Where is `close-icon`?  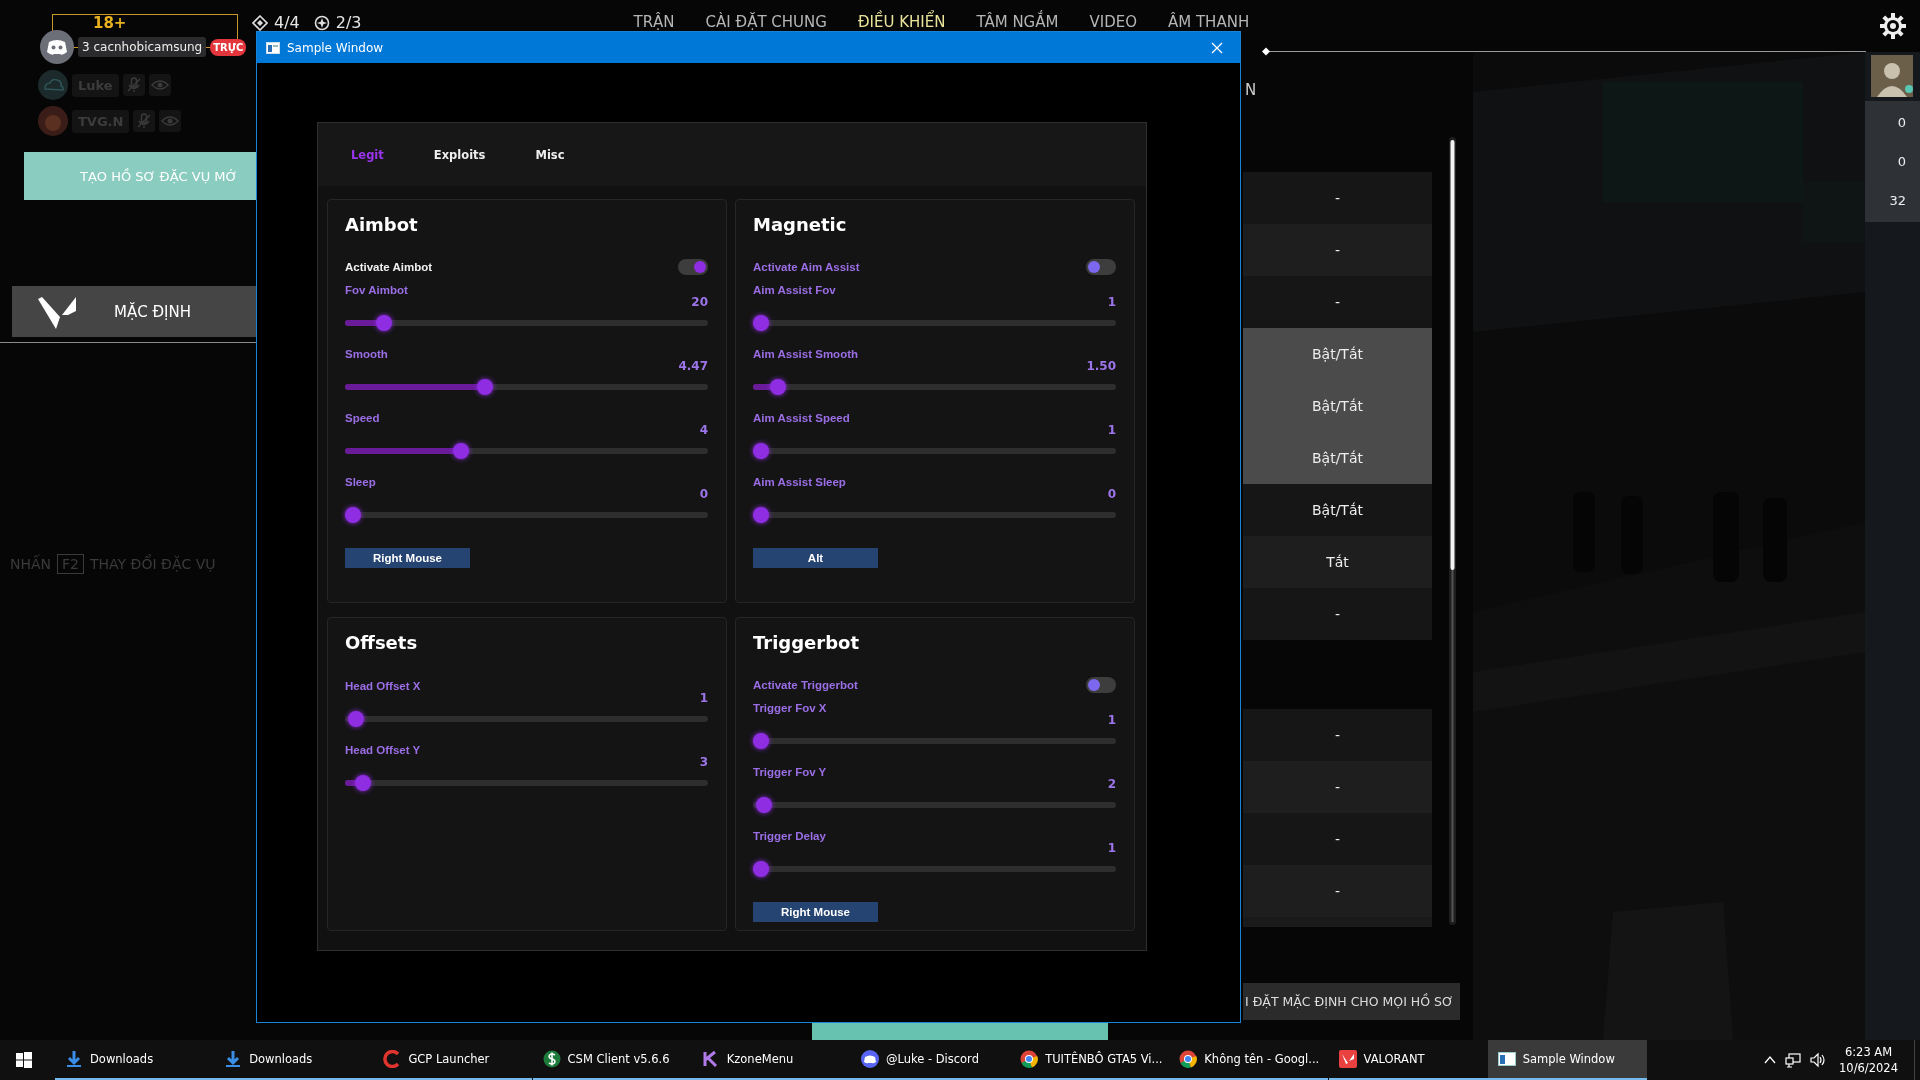 close-icon is located at coordinates (1217, 47).